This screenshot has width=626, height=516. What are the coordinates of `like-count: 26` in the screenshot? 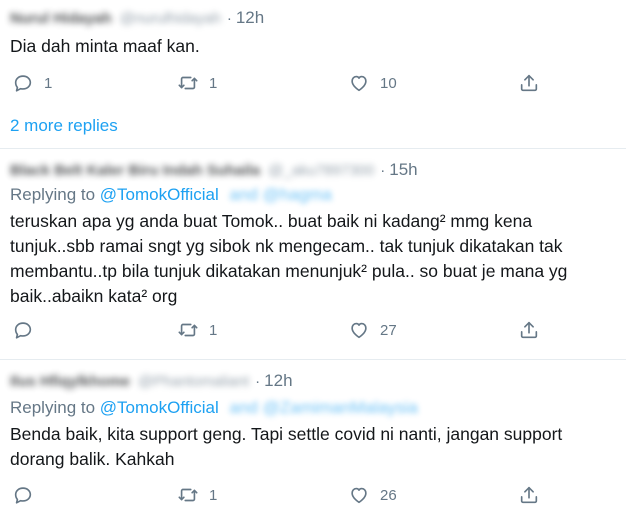 It's located at (388, 495).